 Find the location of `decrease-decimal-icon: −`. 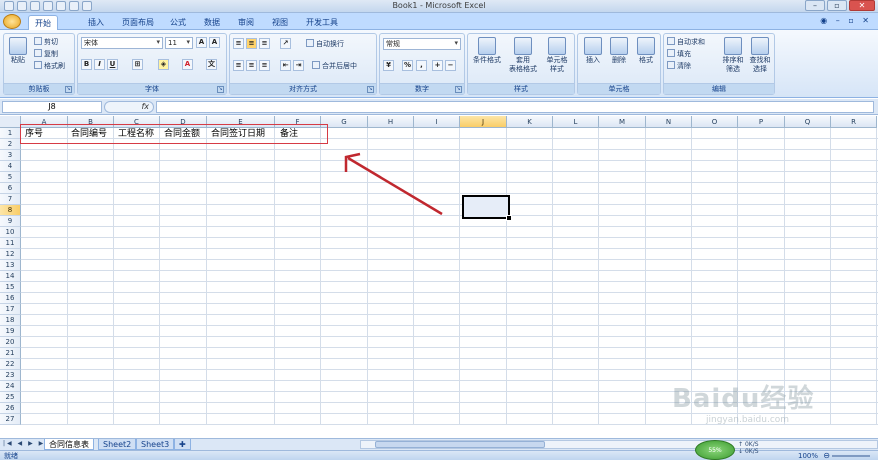

decrease-decimal-icon: − is located at coordinates (450, 65).